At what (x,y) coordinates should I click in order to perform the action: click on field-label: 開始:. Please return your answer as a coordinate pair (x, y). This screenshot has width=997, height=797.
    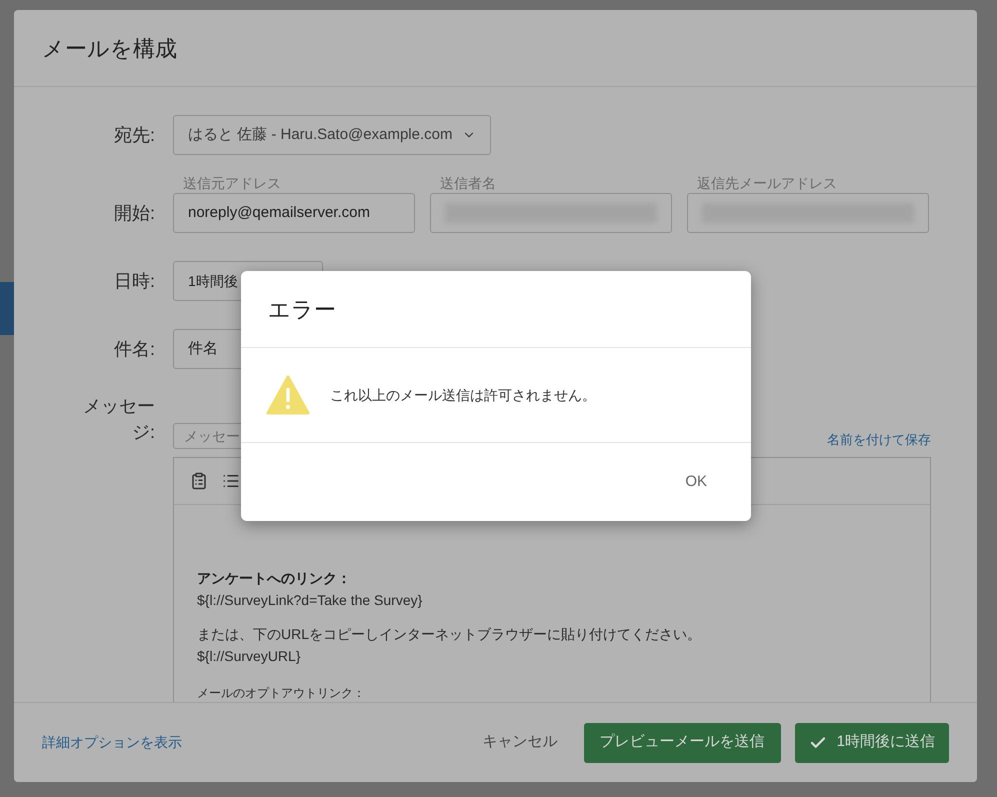
    Looking at the image, I should click on (134, 213).